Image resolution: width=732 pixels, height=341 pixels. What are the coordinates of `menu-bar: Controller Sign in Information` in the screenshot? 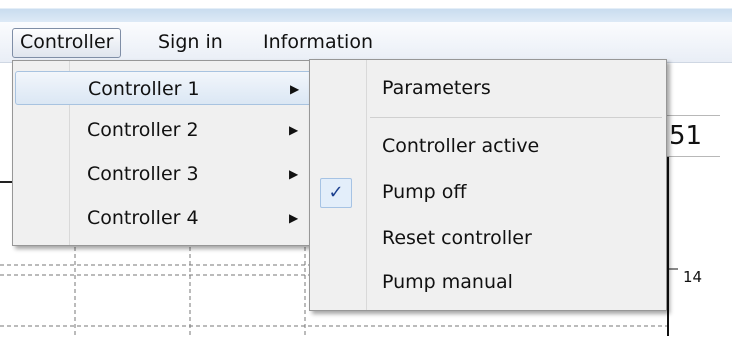 It's located at (366, 42).